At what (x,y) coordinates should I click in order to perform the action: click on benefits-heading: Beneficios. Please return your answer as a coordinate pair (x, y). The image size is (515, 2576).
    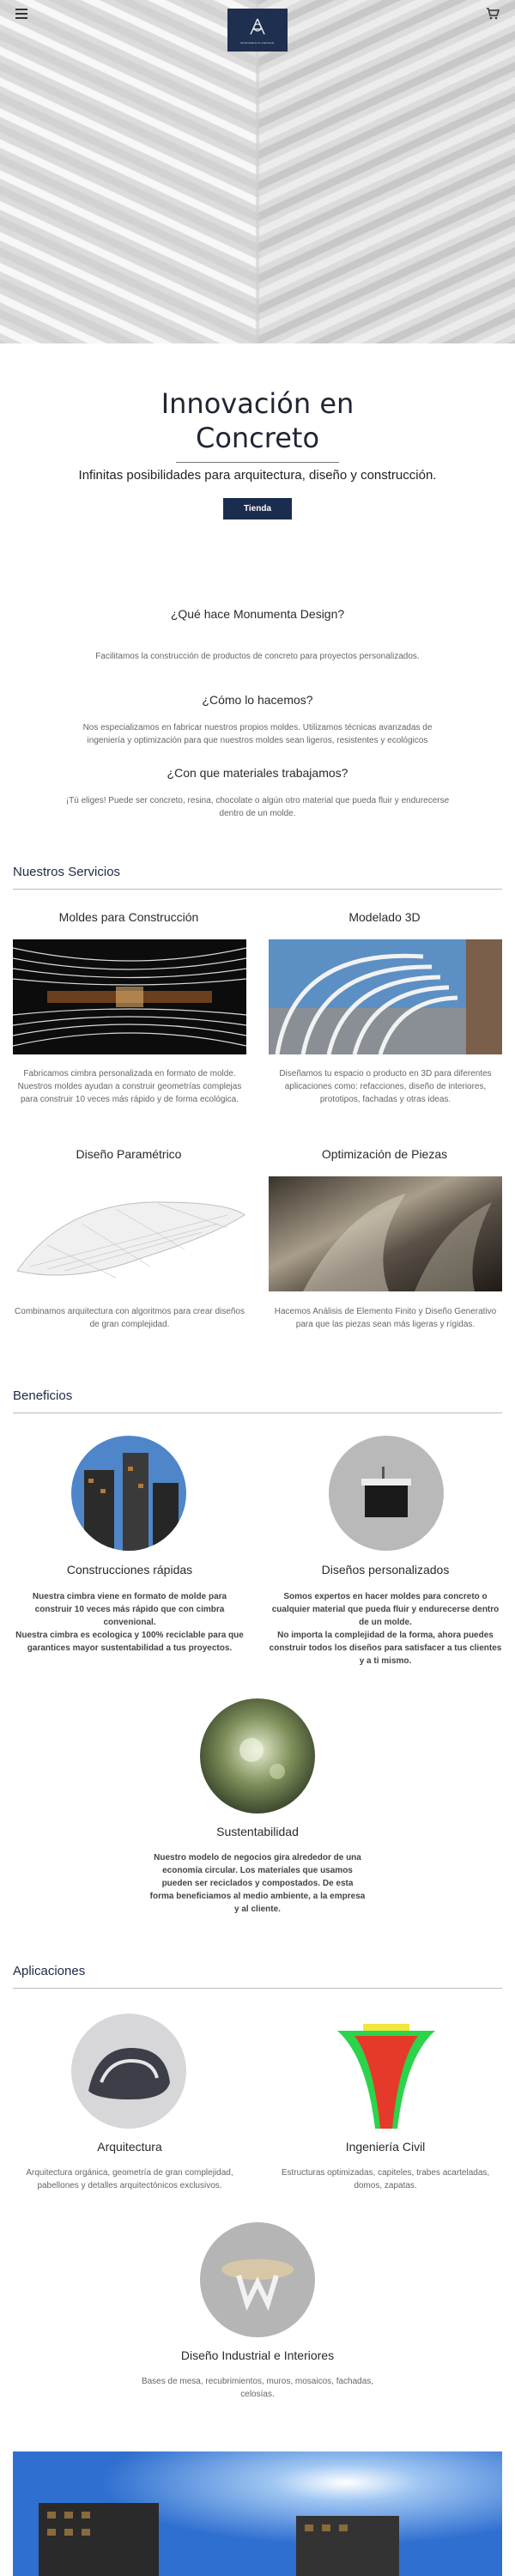
    Looking at the image, I should click on (43, 1396).